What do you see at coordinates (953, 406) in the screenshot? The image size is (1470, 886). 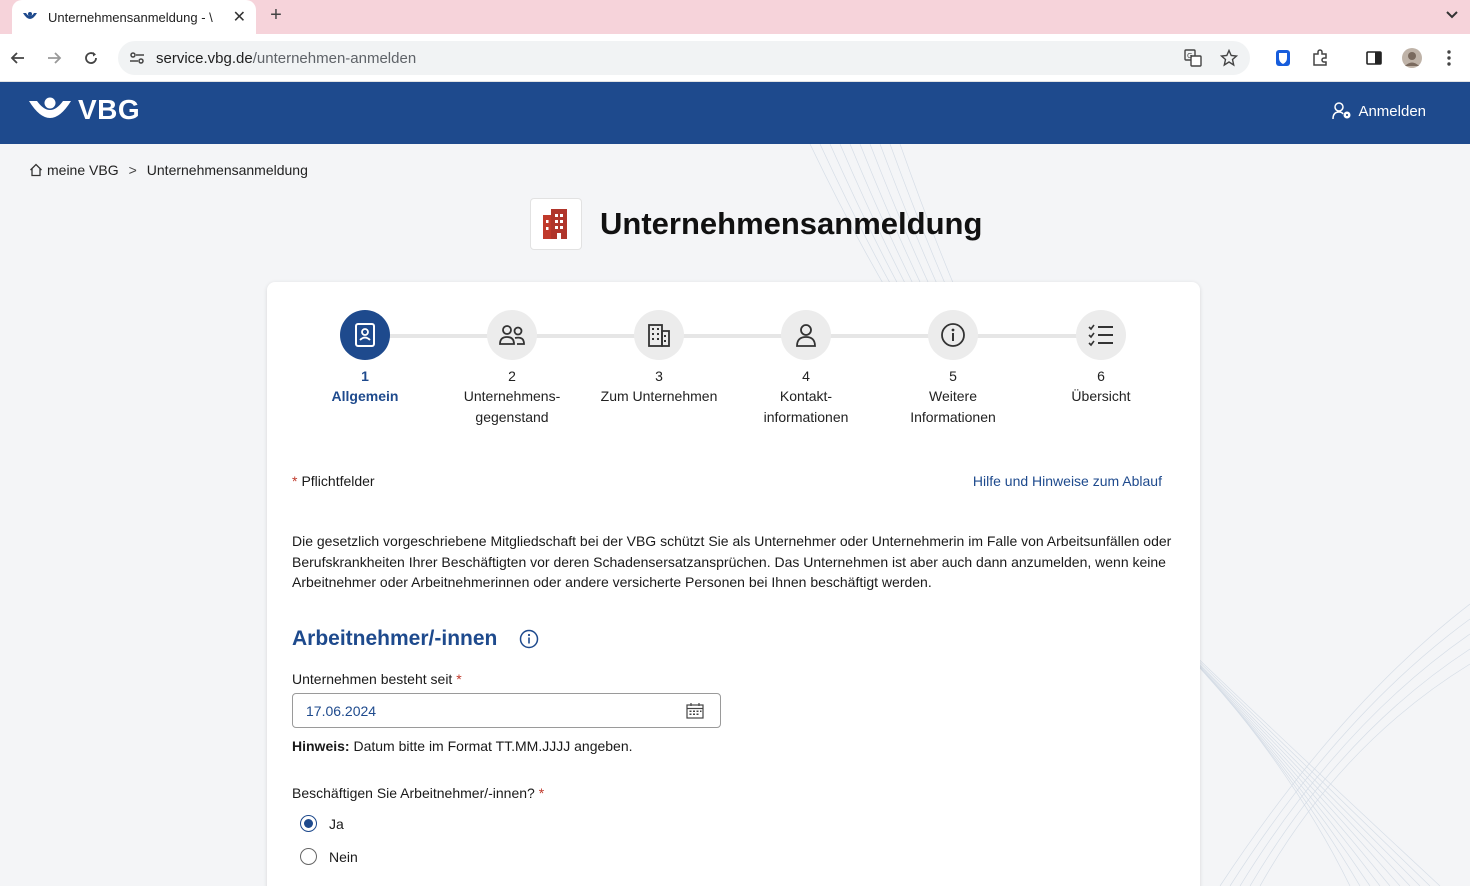 I see `step-label: Weitere Informationen` at bounding box center [953, 406].